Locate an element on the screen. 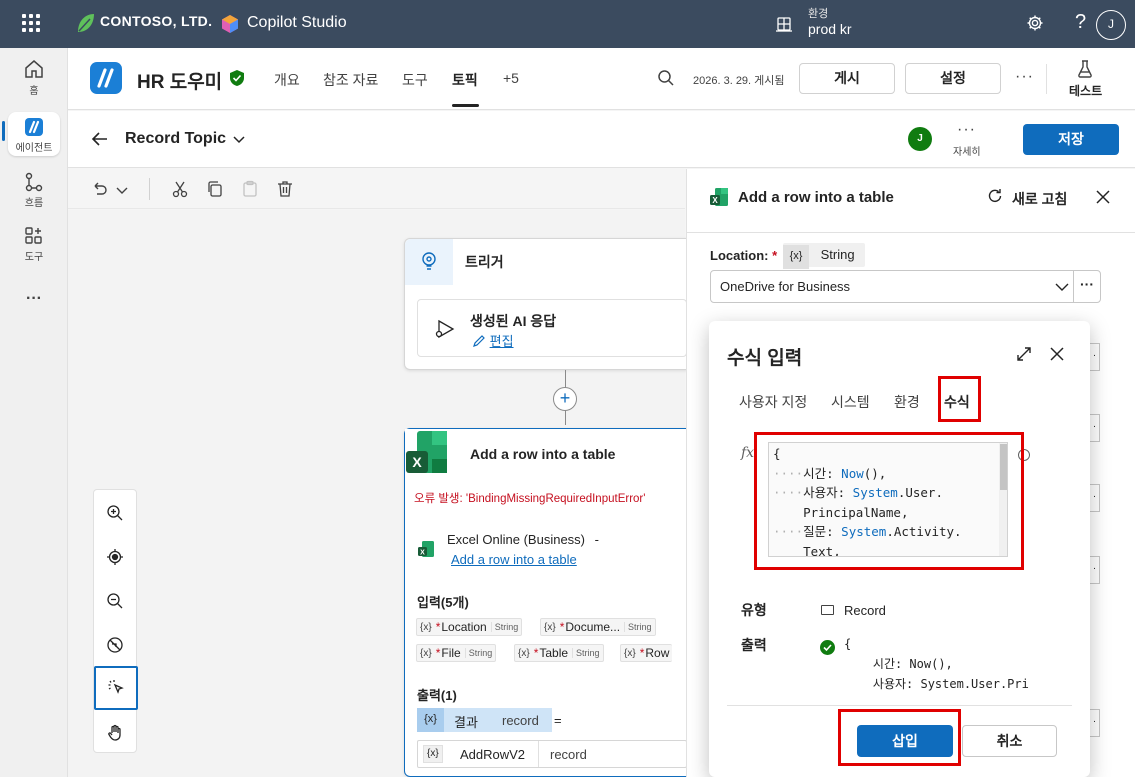 The width and height of the screenshot is (1135, 777). edit-link-label: 편집 is located at coordinates (502, 341).